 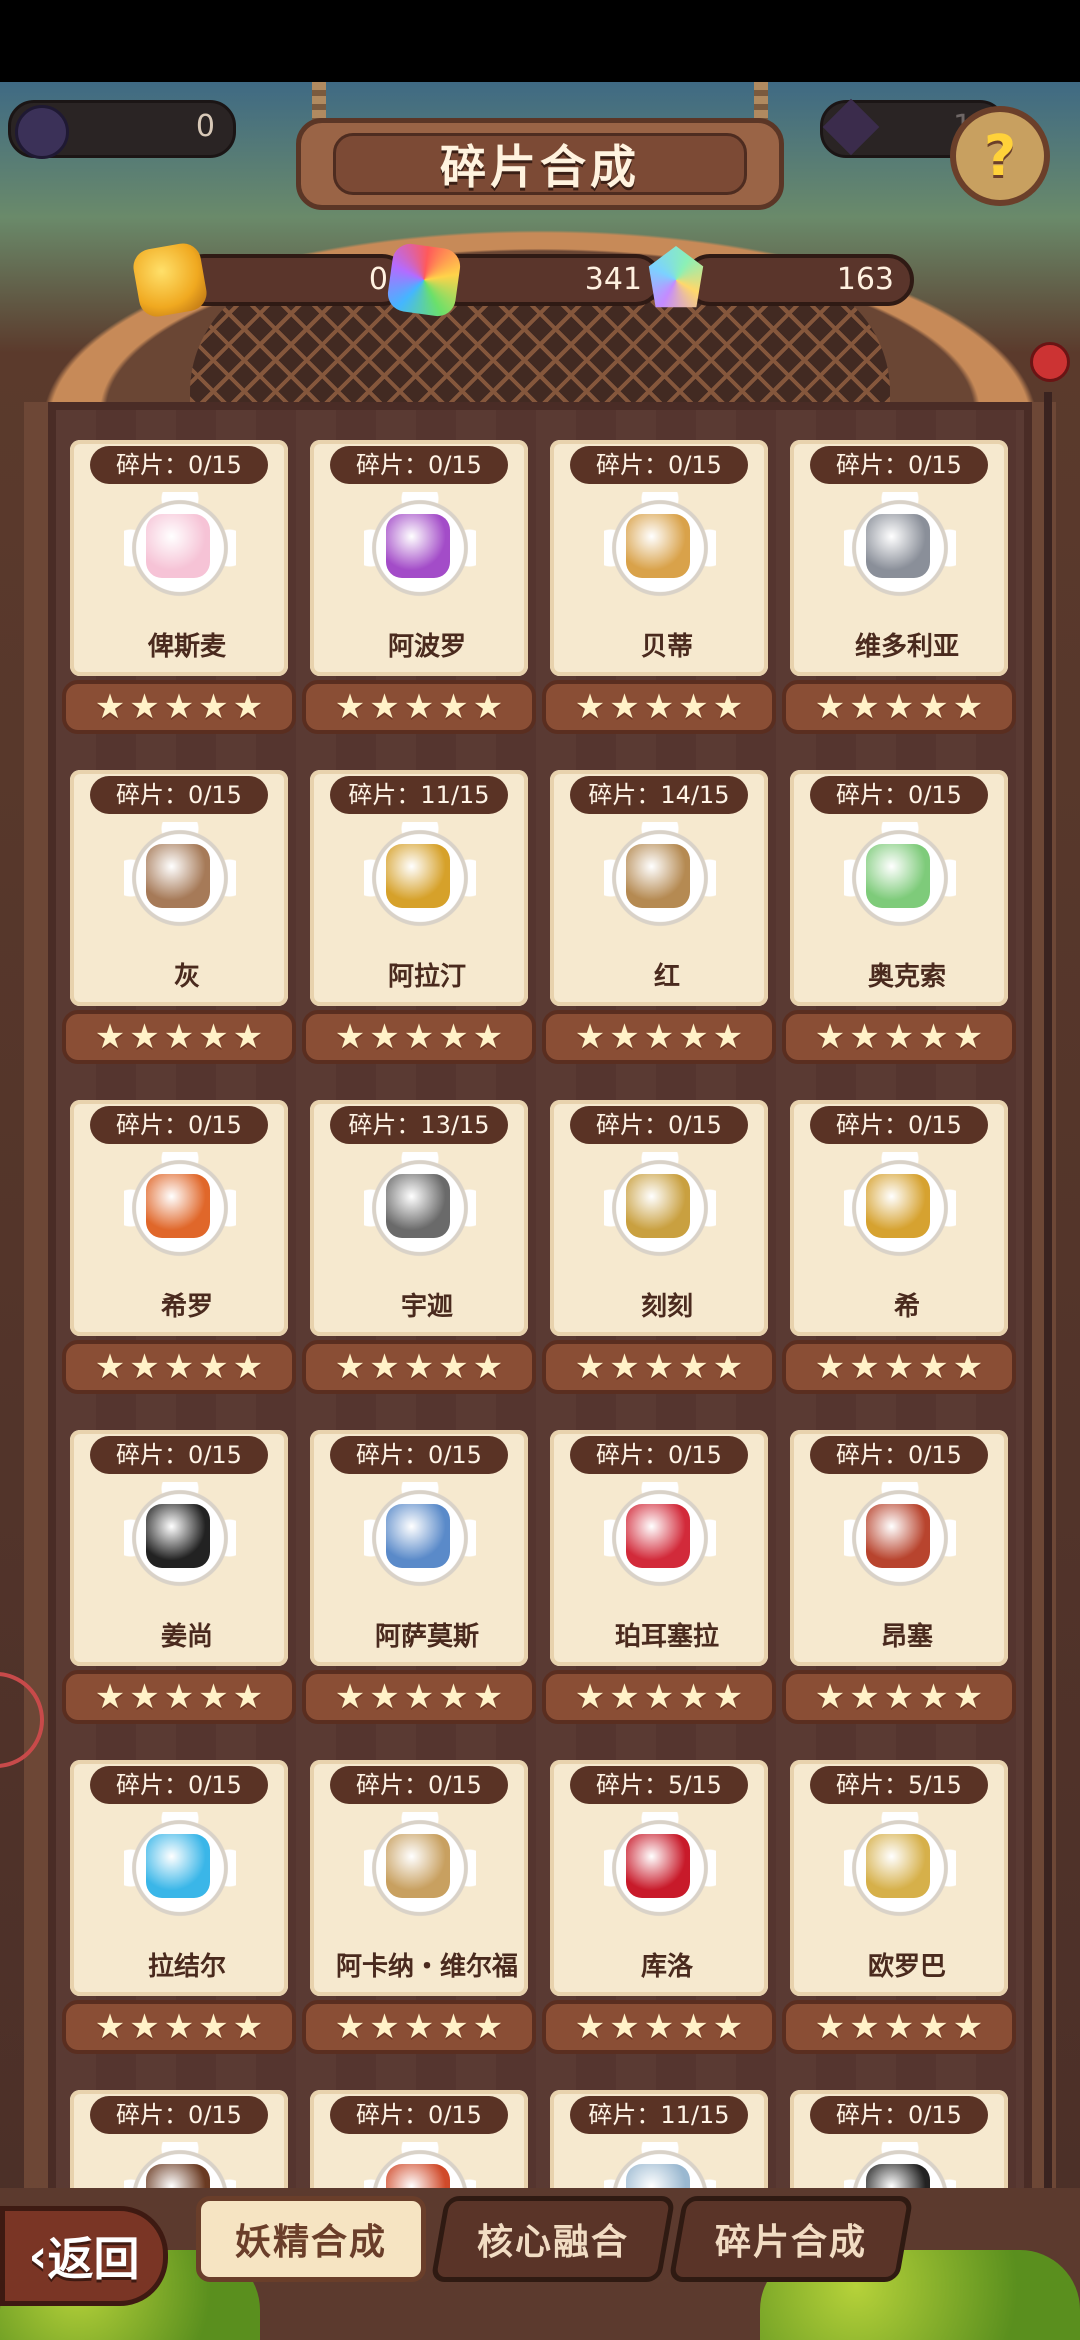 I want to click on fragment-card: 碎片：0/15 刻刻 ★ ★ ★ ★ ★, so click(x=659, y=1250).